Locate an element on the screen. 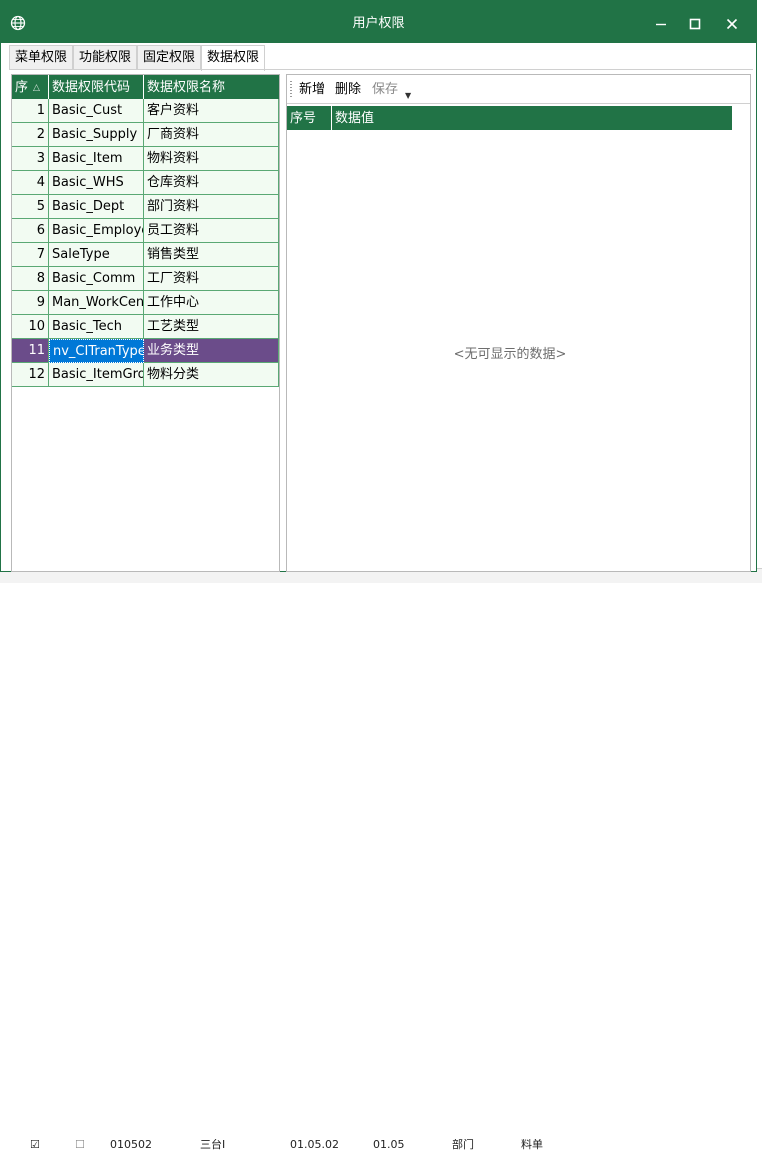 This screenshot has height=1151, width=762. table-row: 8 Basic_Comm 工厂资料 is located at coordinates (145, 279).